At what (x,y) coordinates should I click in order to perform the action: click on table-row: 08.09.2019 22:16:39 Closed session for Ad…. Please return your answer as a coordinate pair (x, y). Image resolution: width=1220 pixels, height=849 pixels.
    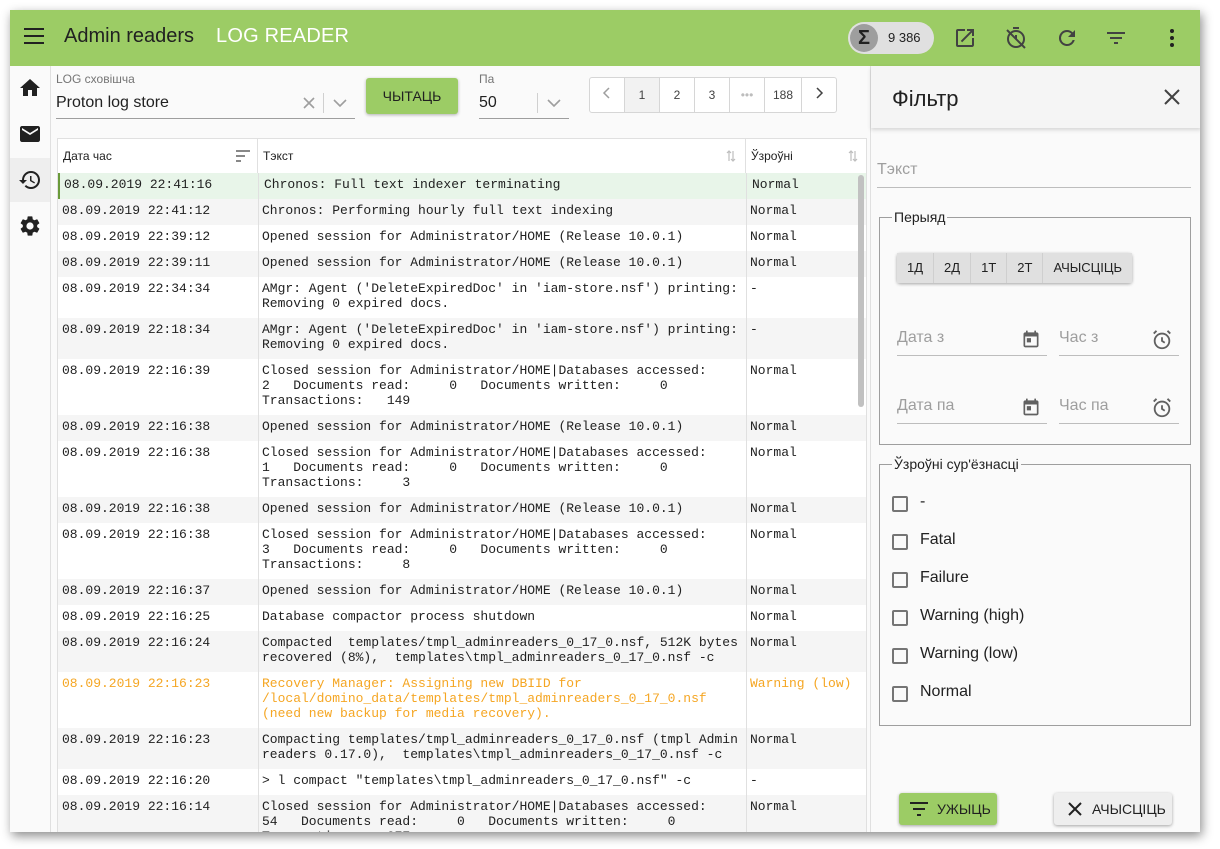
    Looking at the image, I should click on (462, 387).